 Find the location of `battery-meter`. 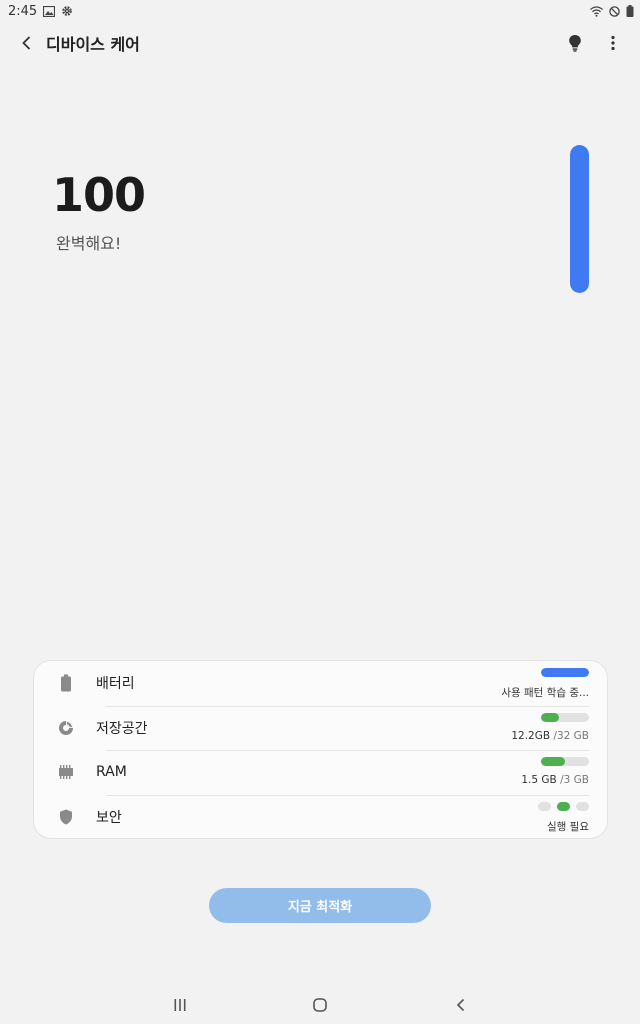

battery-meter is located at coordinates (565, 672).